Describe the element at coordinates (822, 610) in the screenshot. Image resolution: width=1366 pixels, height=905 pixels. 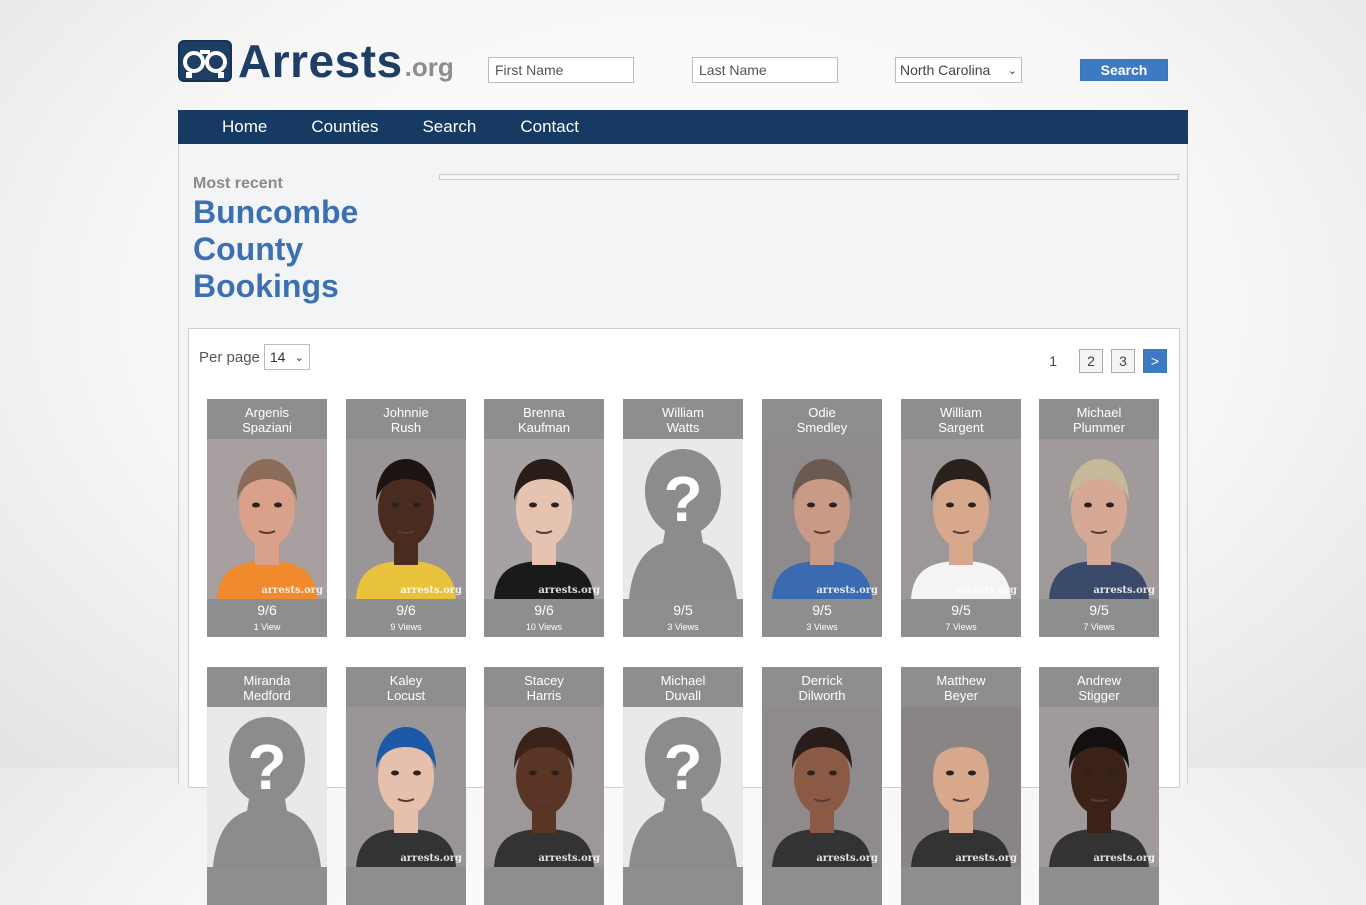
I see `booking-date: 9/5` at that location.